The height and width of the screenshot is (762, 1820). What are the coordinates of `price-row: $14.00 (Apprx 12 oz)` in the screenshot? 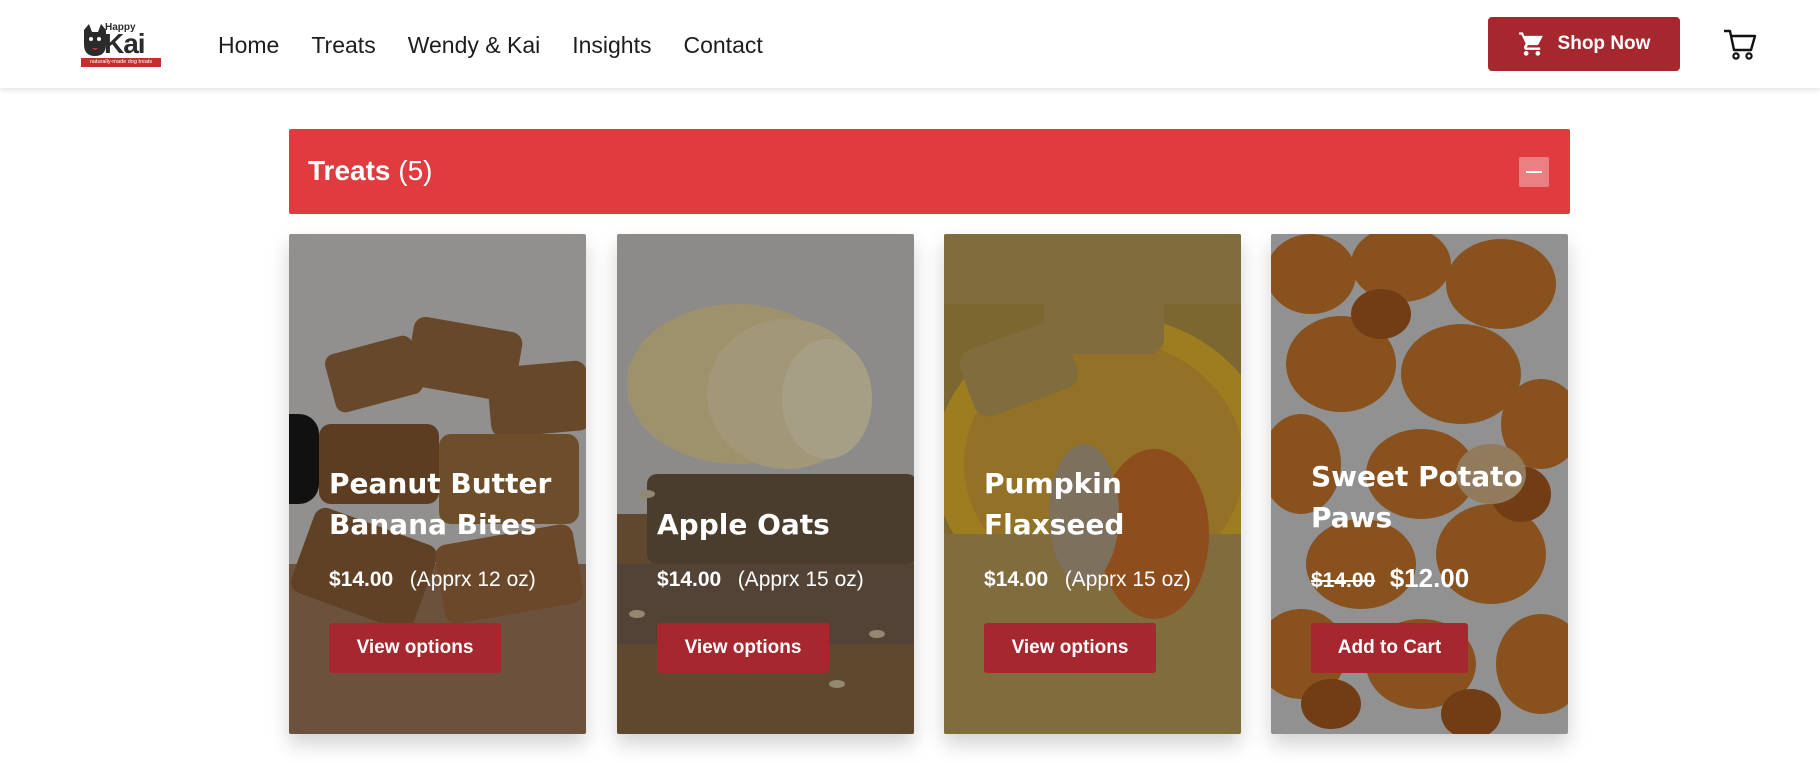 It's located at (432, 580).